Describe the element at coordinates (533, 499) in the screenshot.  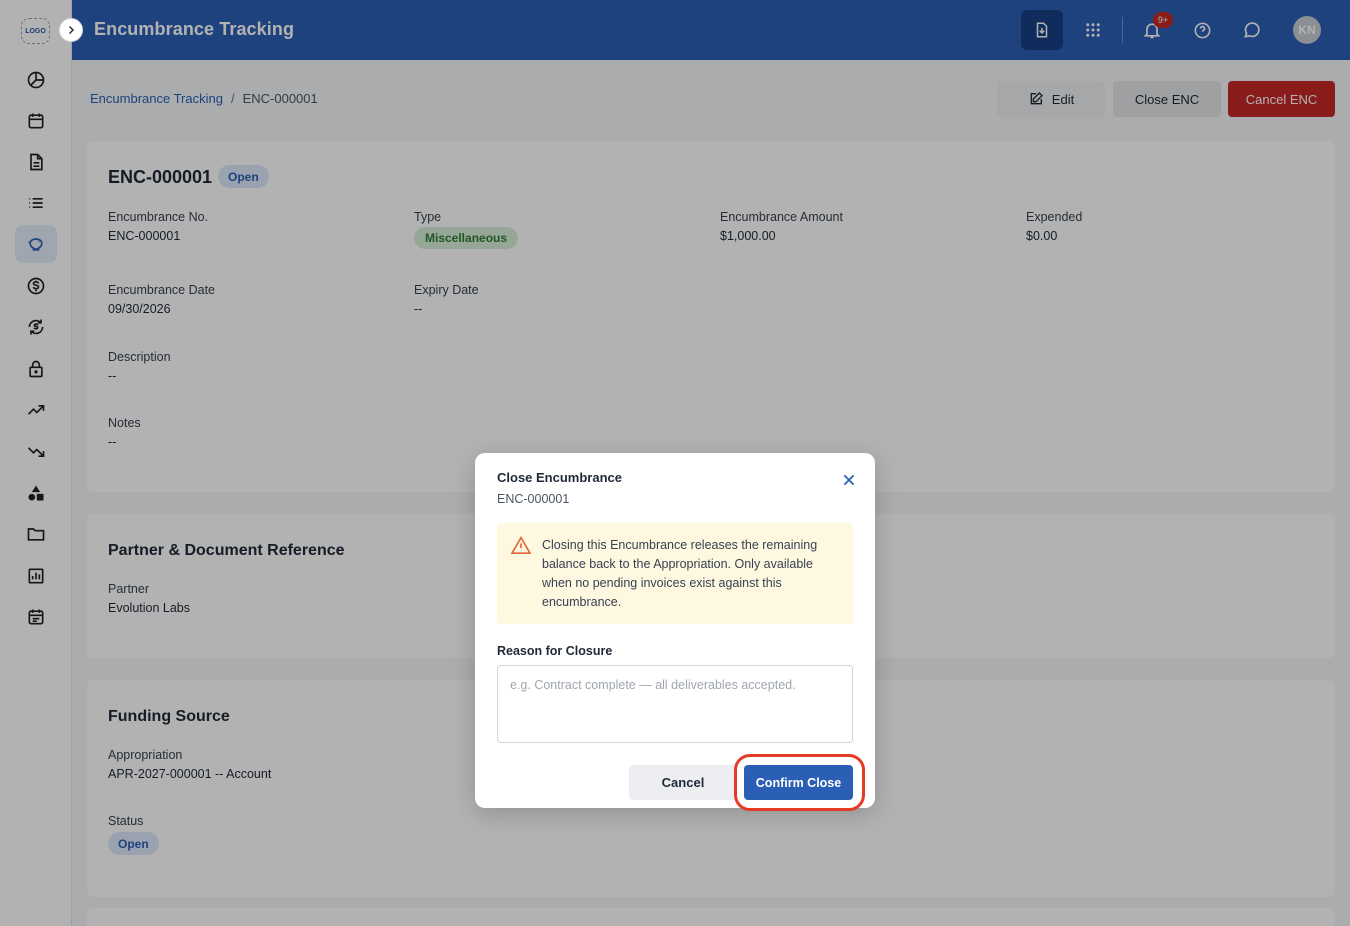
I see `dialog-subtitle: ENC-000001` at that location.